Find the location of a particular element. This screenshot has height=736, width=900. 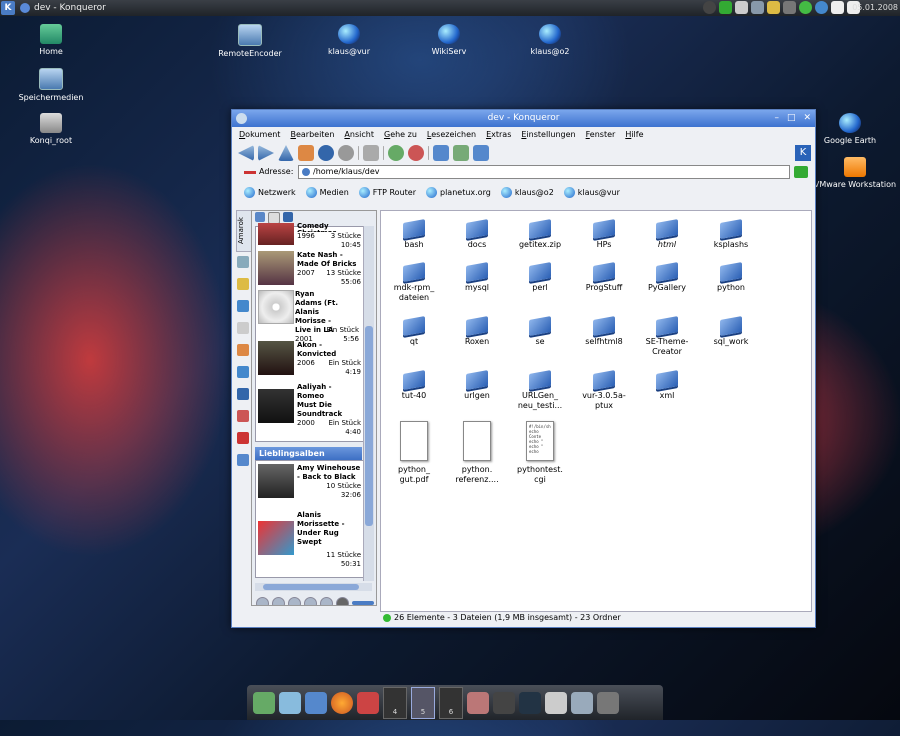

sidebar-tab-home is located at coordinates (243, 306).